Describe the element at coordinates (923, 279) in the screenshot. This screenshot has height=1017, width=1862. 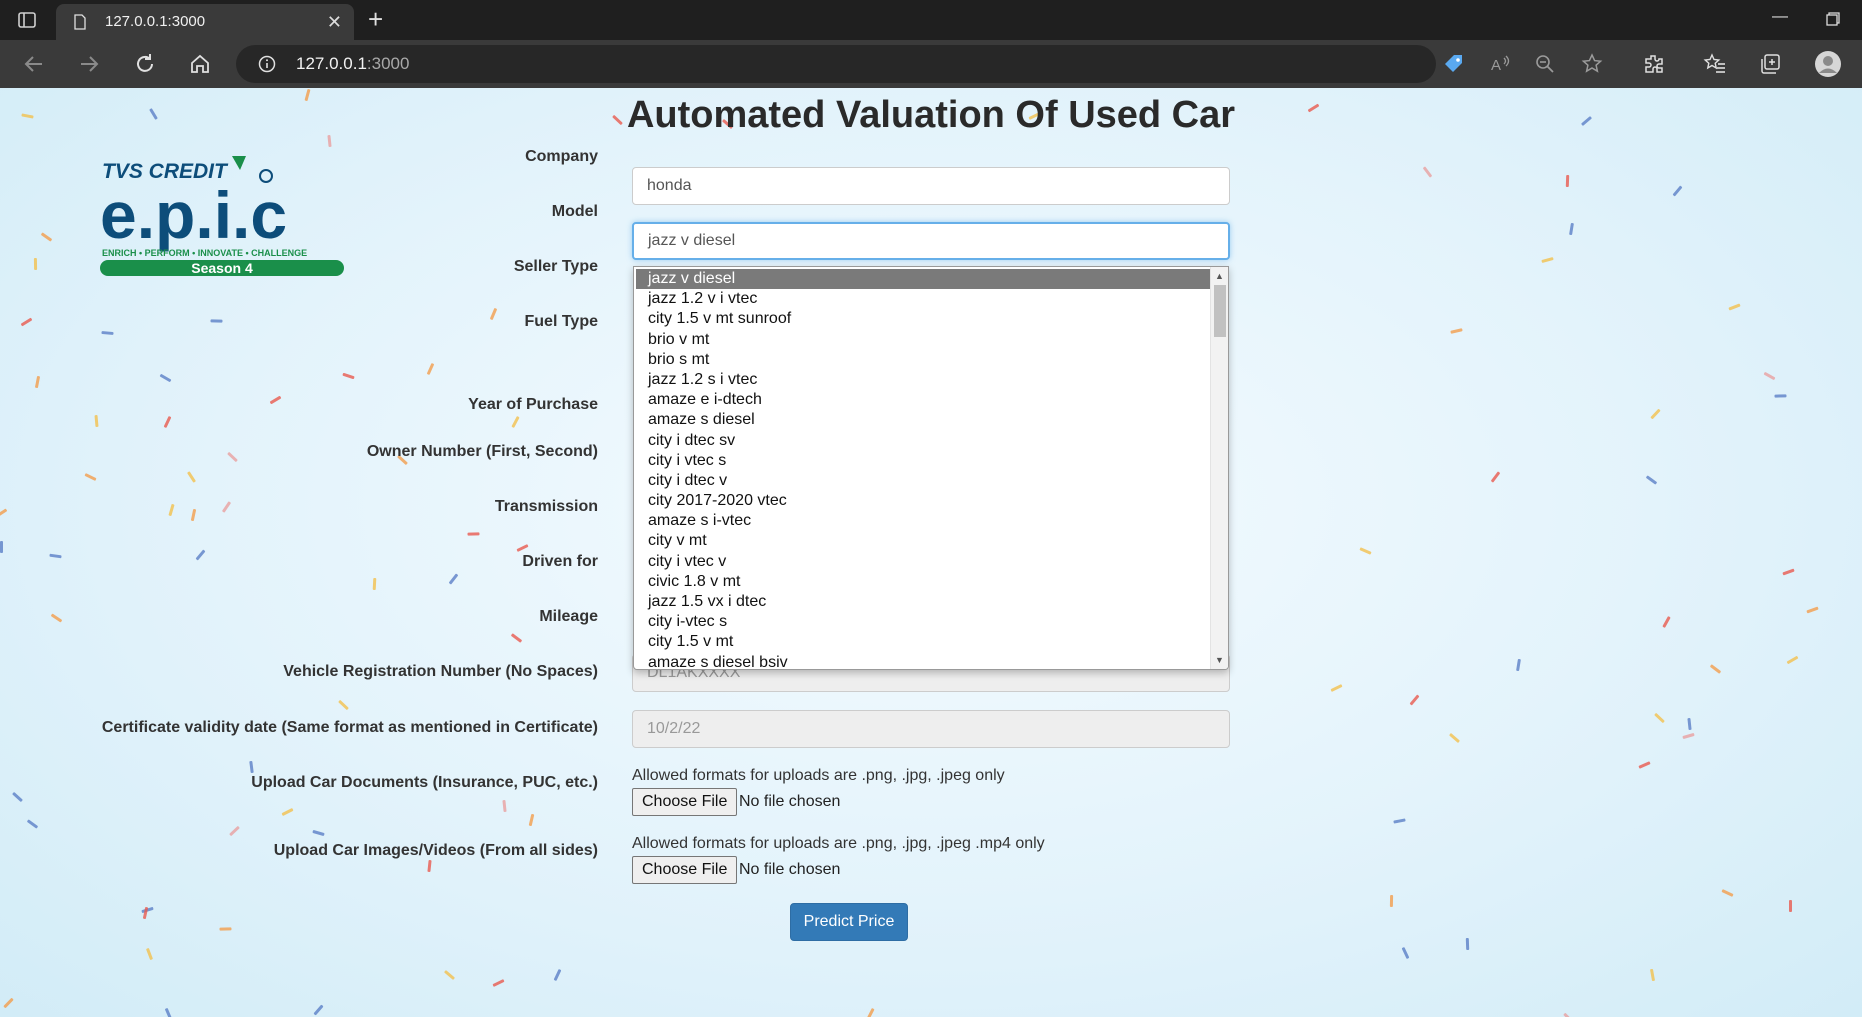
I see `model-option: jazz v diesel` at that location.